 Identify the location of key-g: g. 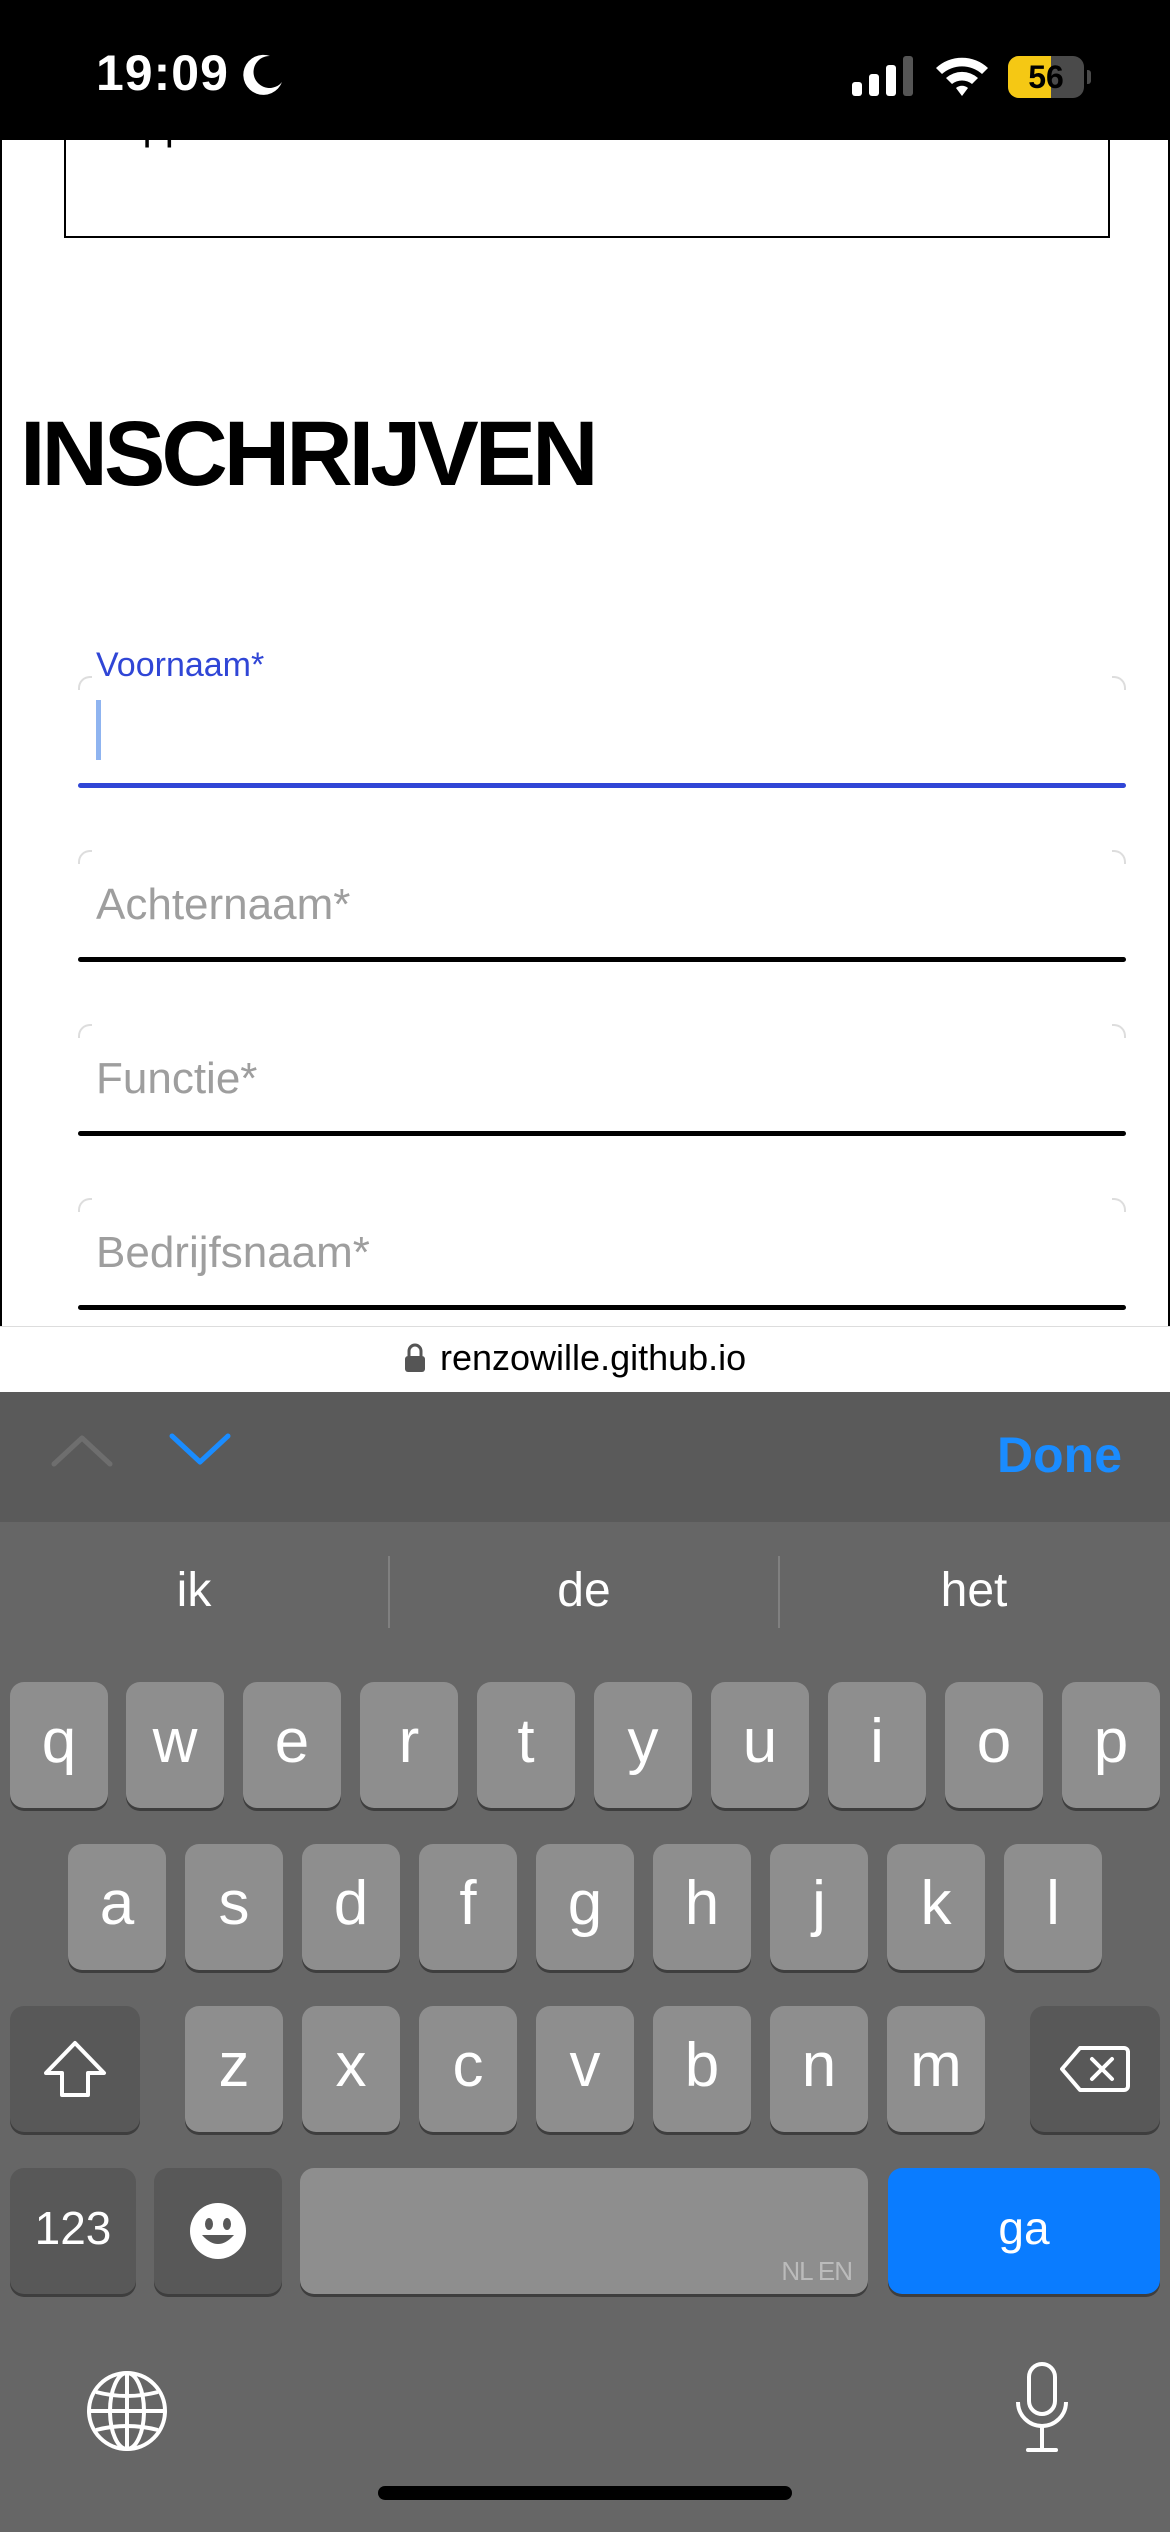
(585, 1907).